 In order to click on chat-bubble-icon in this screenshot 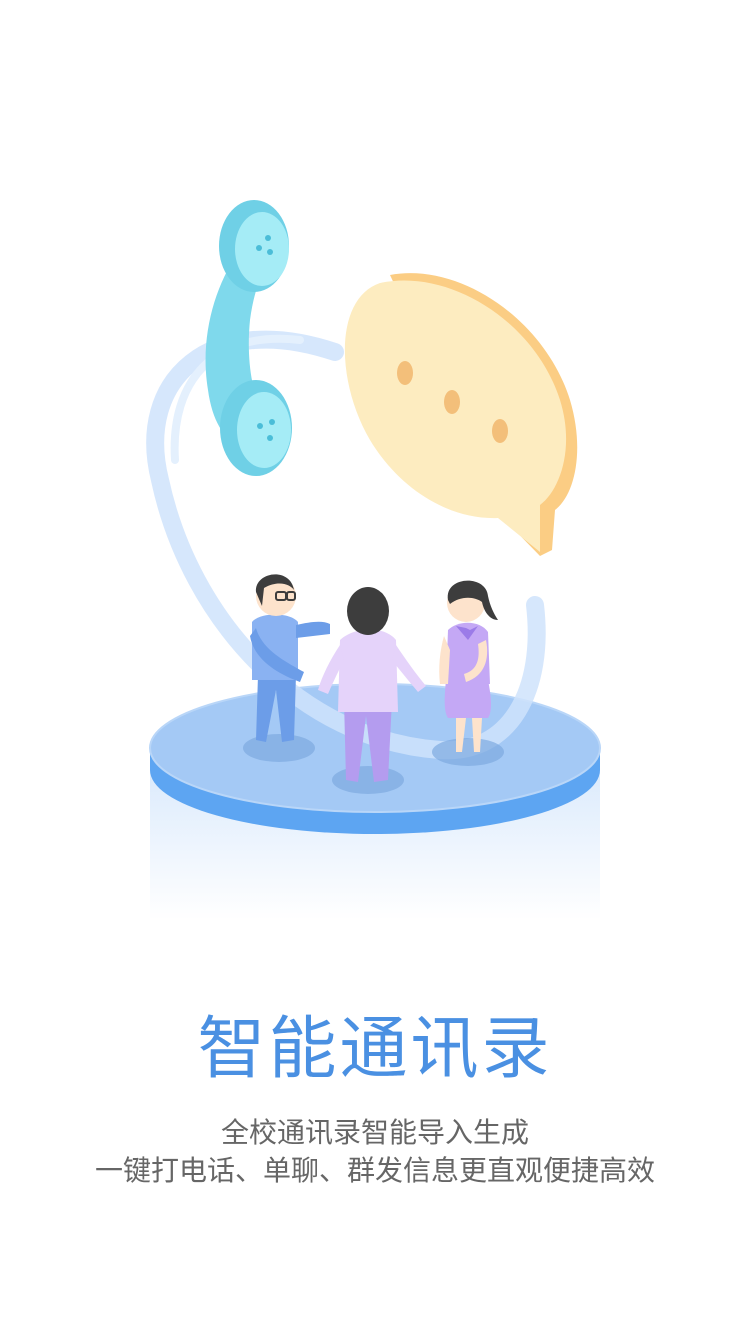, I will do `click(461, 414)`.